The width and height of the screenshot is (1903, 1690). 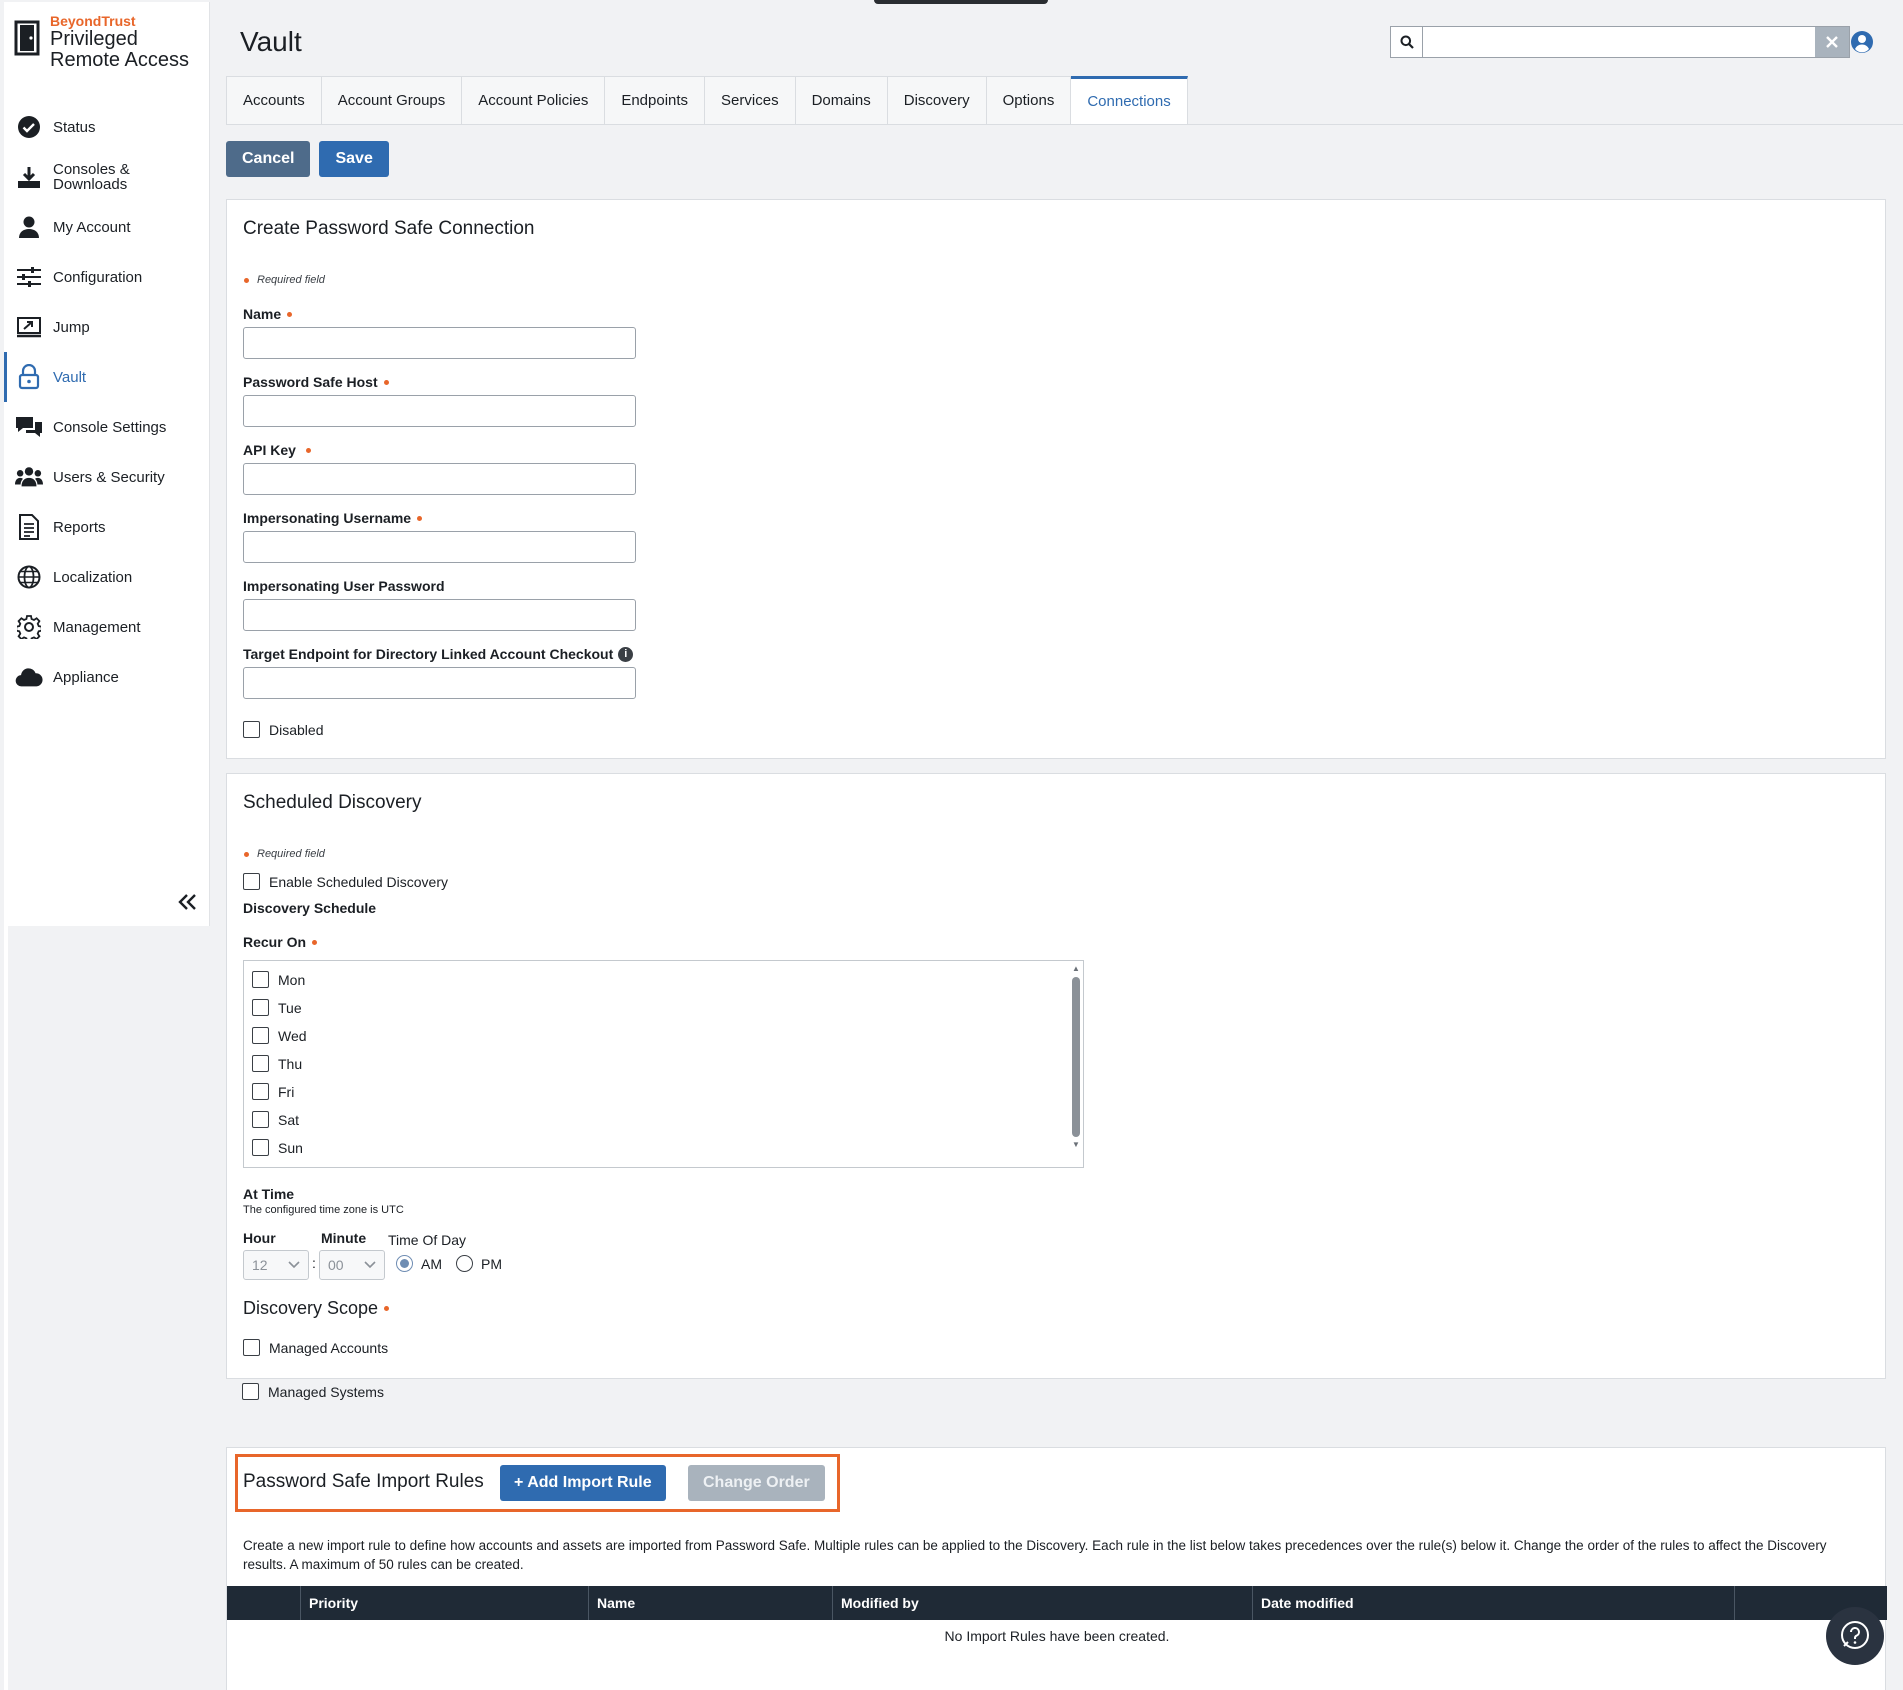 What do you see at coordinates (106, 627) in the screenshot?
I see `sidebar-item-management: Management` at bounding box center [106, 627].